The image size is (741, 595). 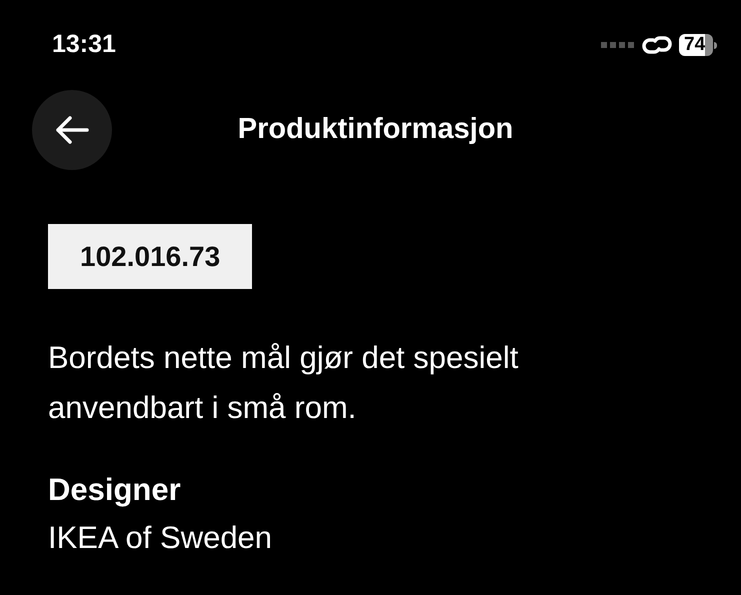 What do you see at coordinates (376, 130) in the screenshot?
I see `page-title: Produktinformasjon` at bounding box center [376, 130].